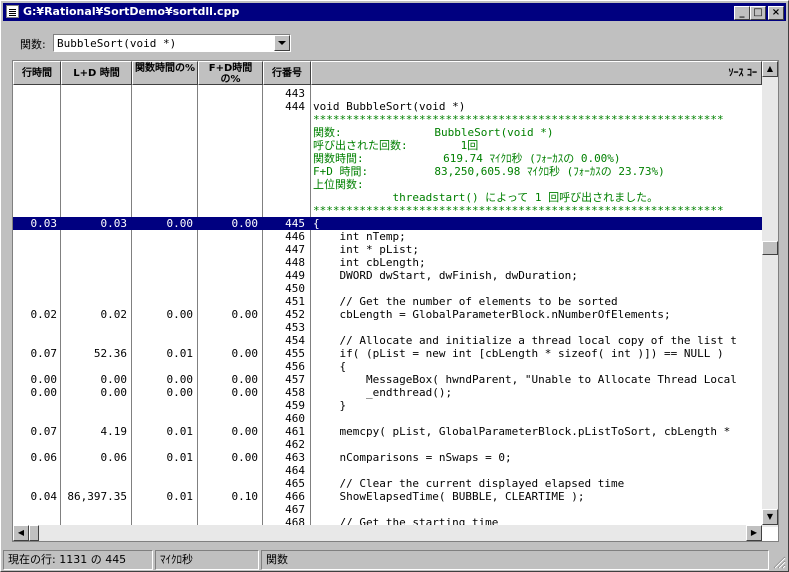  What do you see at coordinates (754, 533) in the screenshot?
I see `scroll-right-button: ▶` at bounding box center [754, 533].